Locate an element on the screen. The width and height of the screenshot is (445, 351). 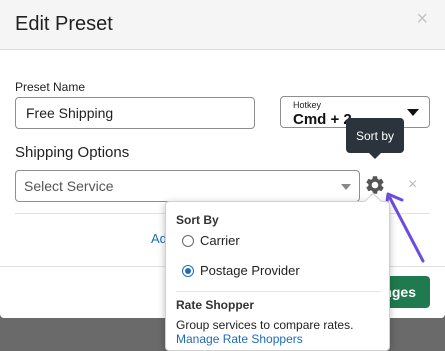
modal-title: Edit Preset is located at coordinates (64, 24).